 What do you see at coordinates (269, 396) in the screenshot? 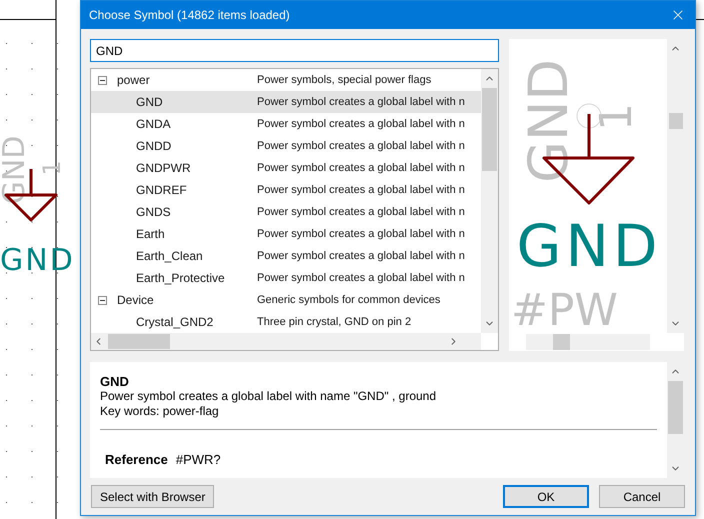
I see `symbol-description: Power symbol creates a global label with name "GND" , ground` at bounding box center [269, 396].